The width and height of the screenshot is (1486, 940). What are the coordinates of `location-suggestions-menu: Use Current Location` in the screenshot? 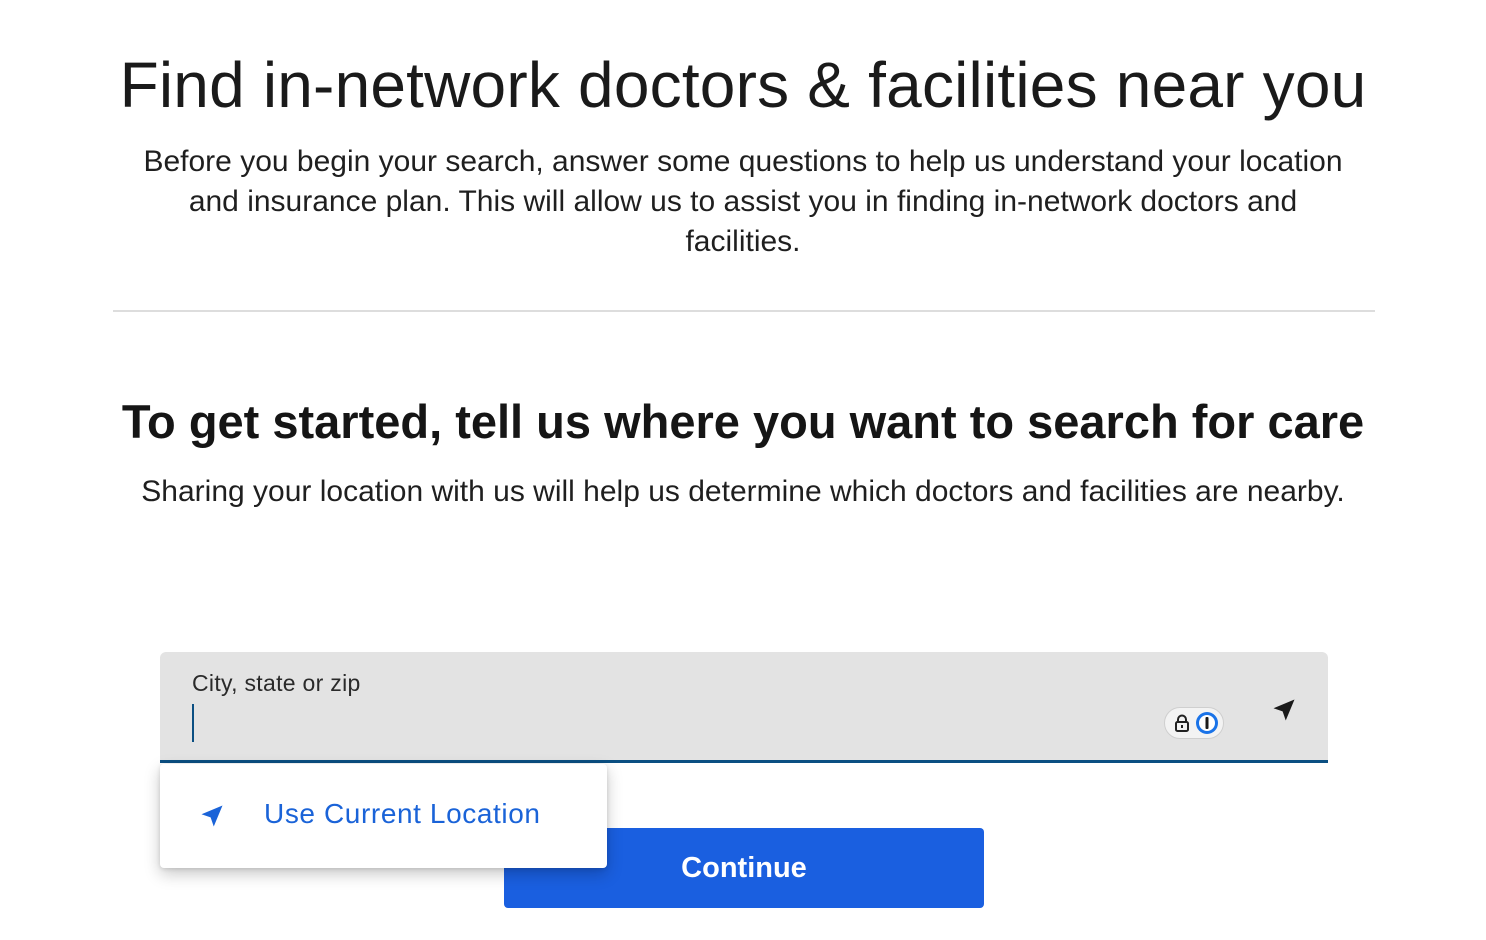 It's located at (383, 816).